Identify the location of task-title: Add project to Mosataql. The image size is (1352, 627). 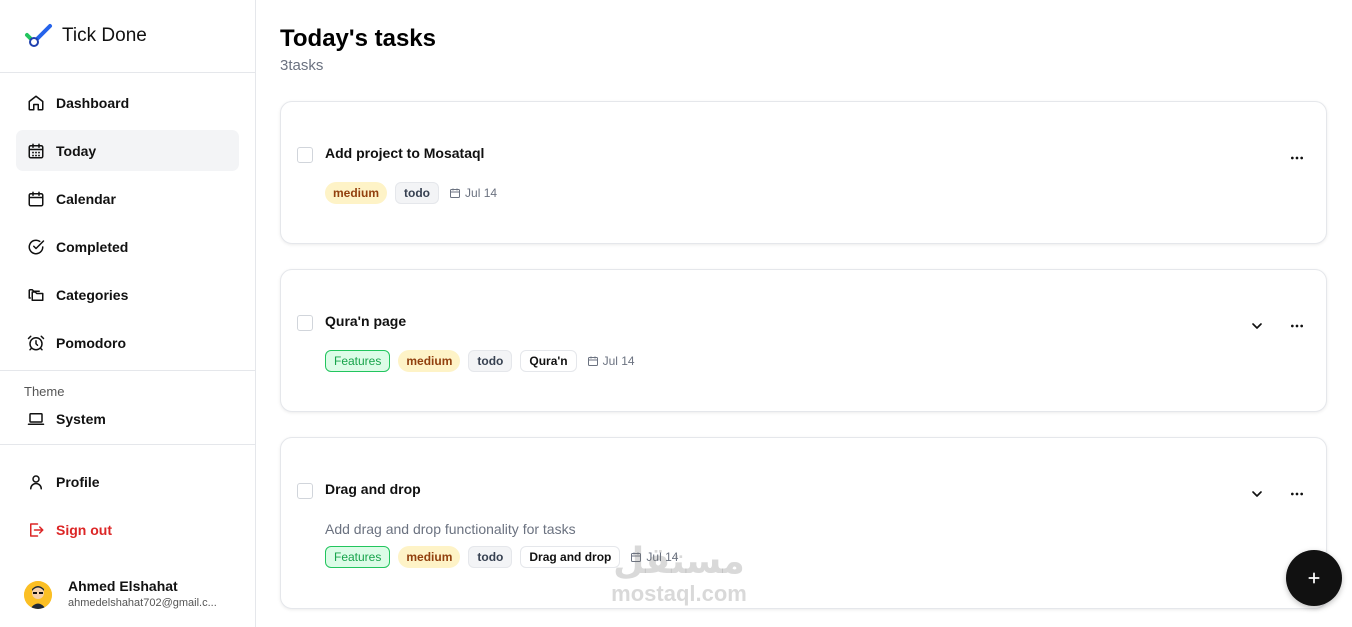
(405, 153).